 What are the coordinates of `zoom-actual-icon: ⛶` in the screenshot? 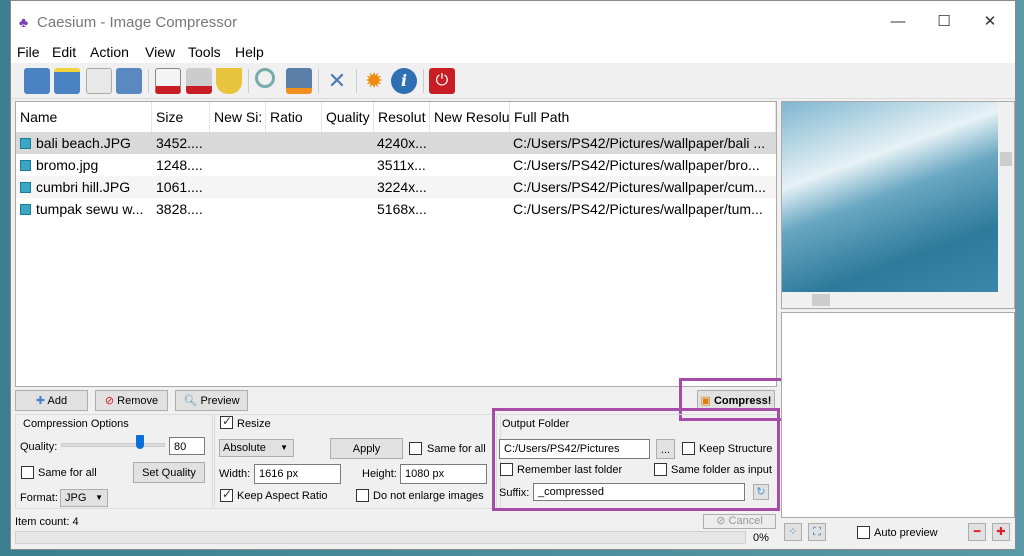 It's located at (817, 532).